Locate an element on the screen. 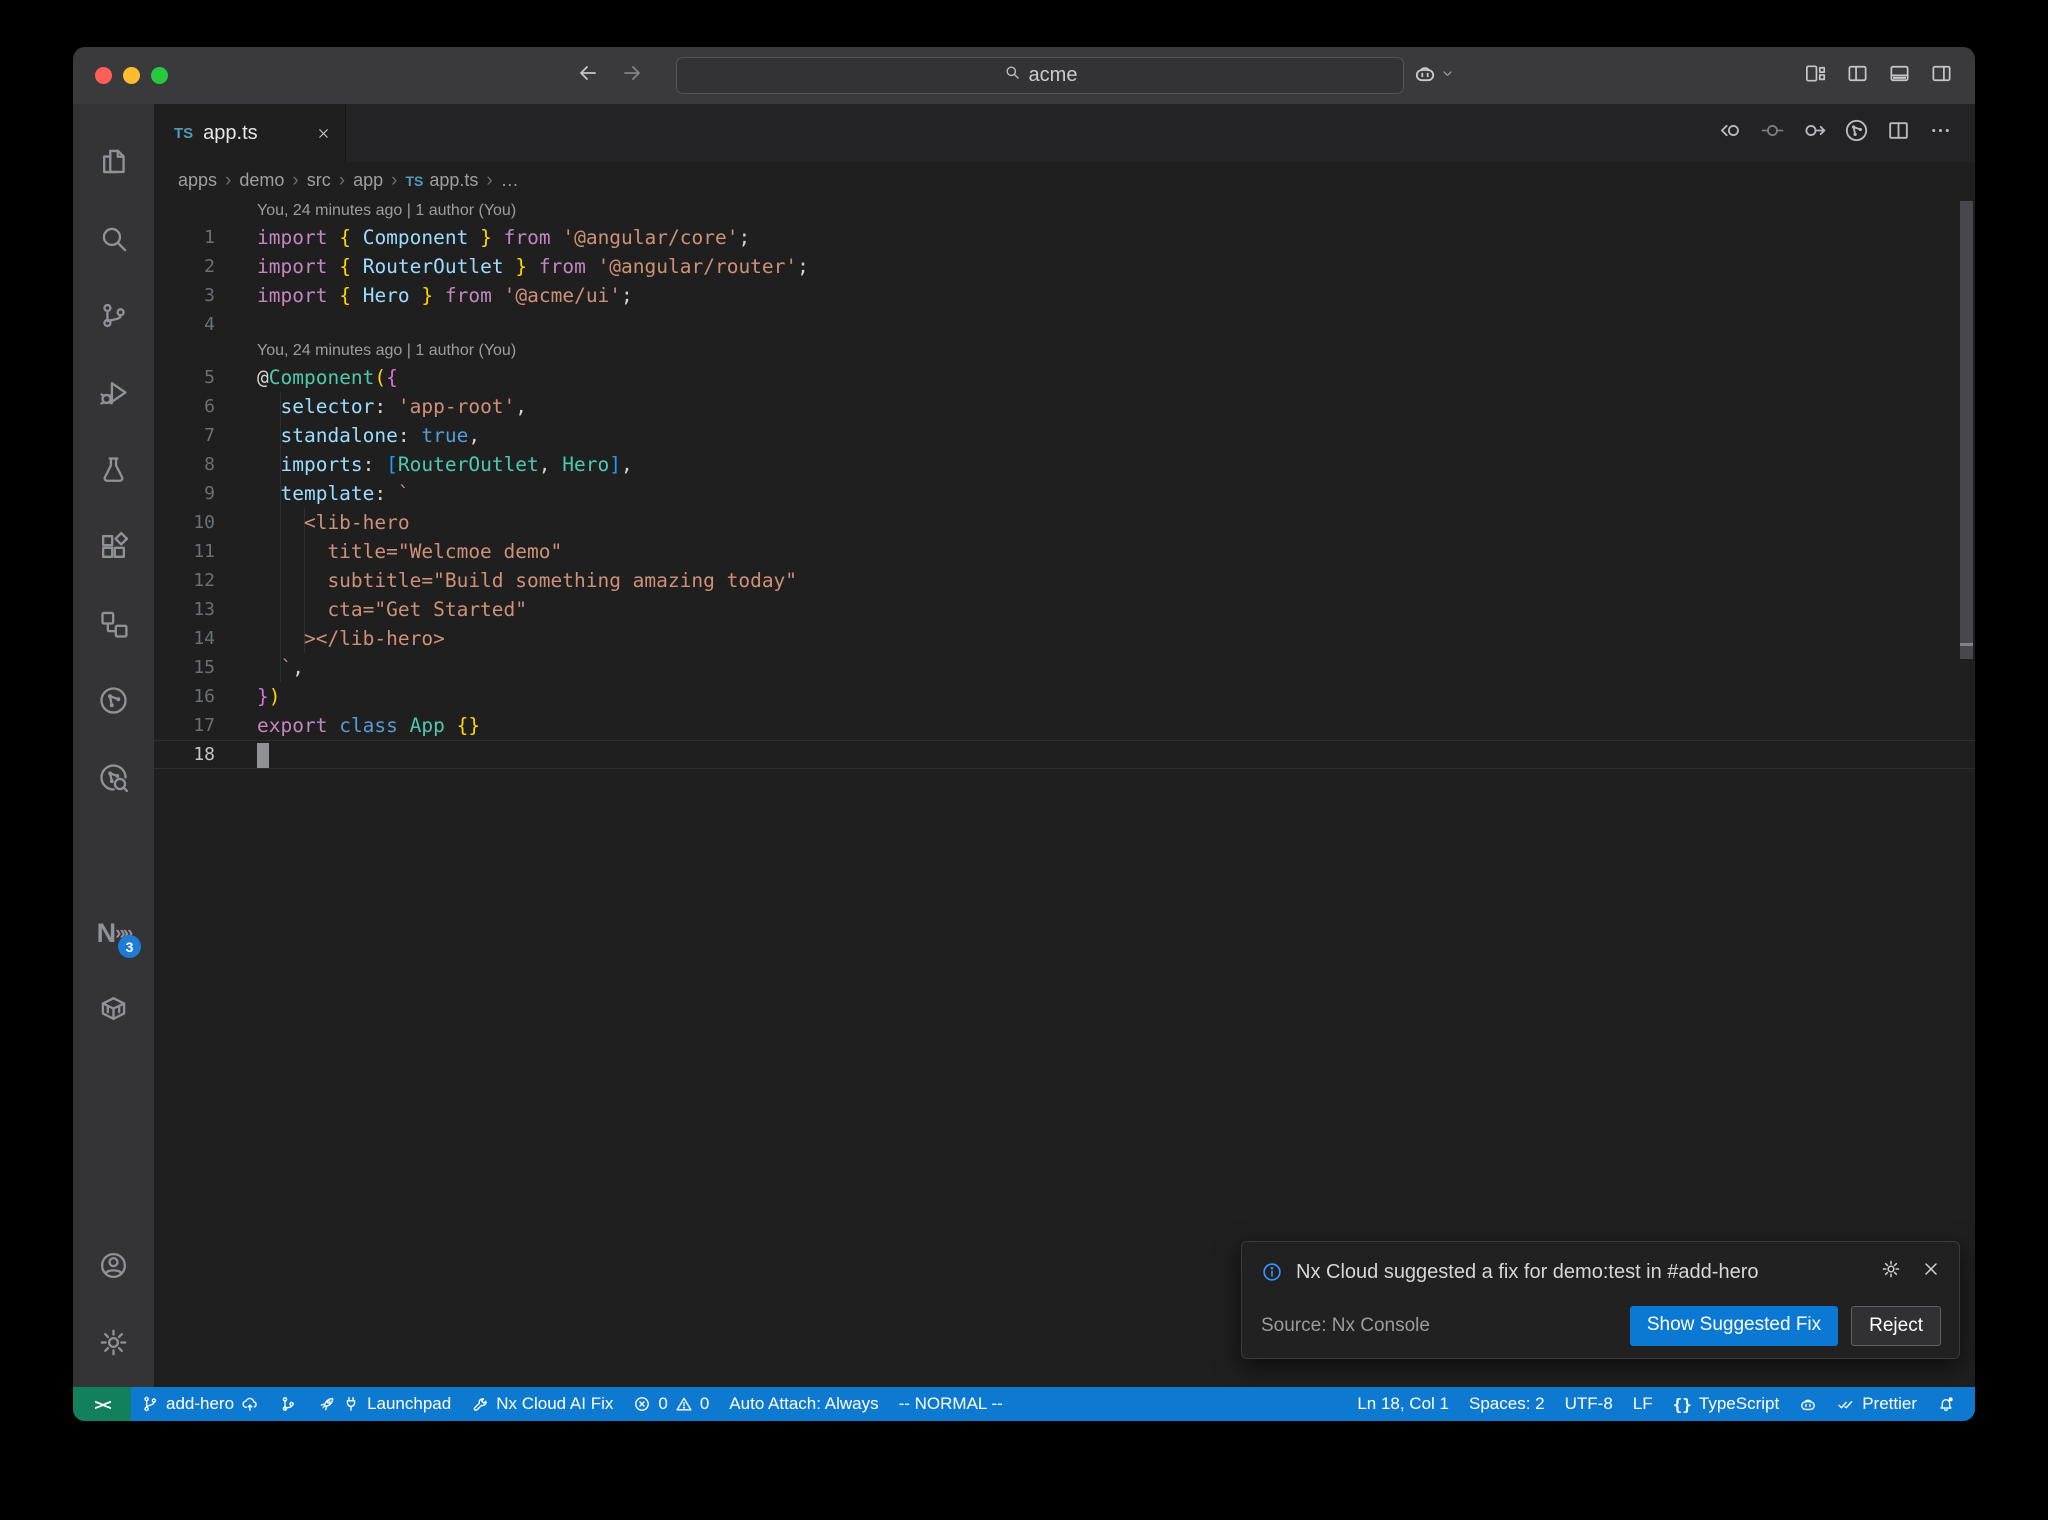 The height and width of the screenshot is (1520, 2048). code-line: 14 ></lib-hero> is located at coordinates (1064, 638).